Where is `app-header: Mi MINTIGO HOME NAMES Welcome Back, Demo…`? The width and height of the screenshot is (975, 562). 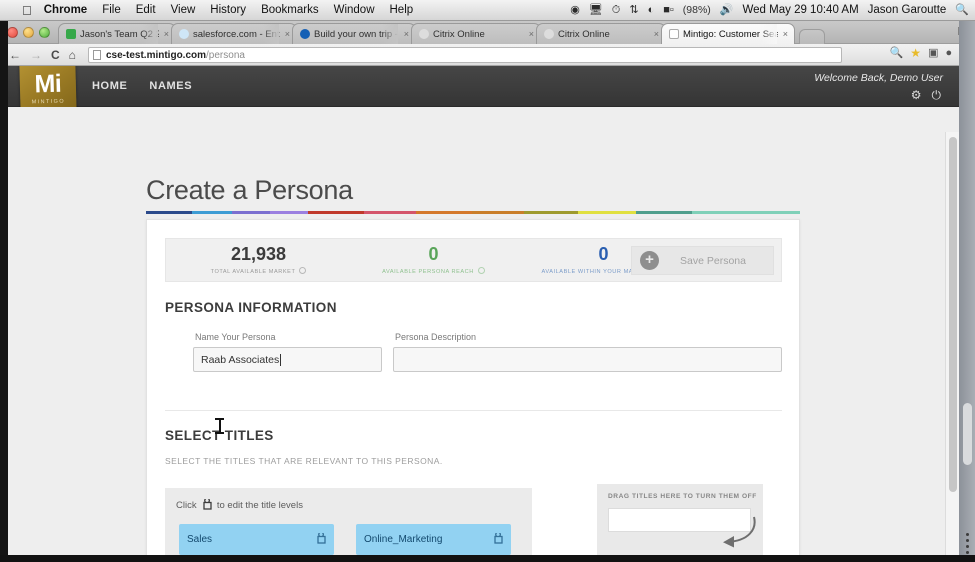 app-header: Mi MINTIGO HOME NAMES Welcome Back, Demo… is located at coordinates (483, 92).